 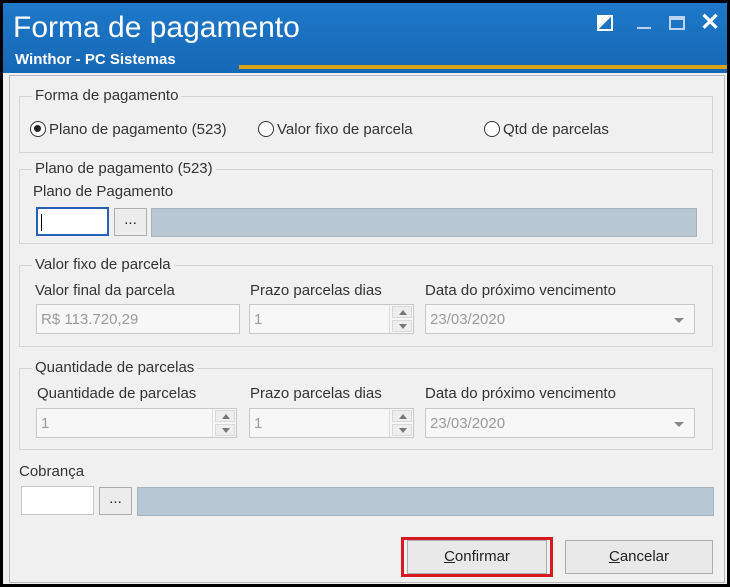 What do you see at coordinates (124, 168) in the screenshot?
I see `plano-pagamento-legend: Plano de pagamento (523)` at bounding box center [124, 168].